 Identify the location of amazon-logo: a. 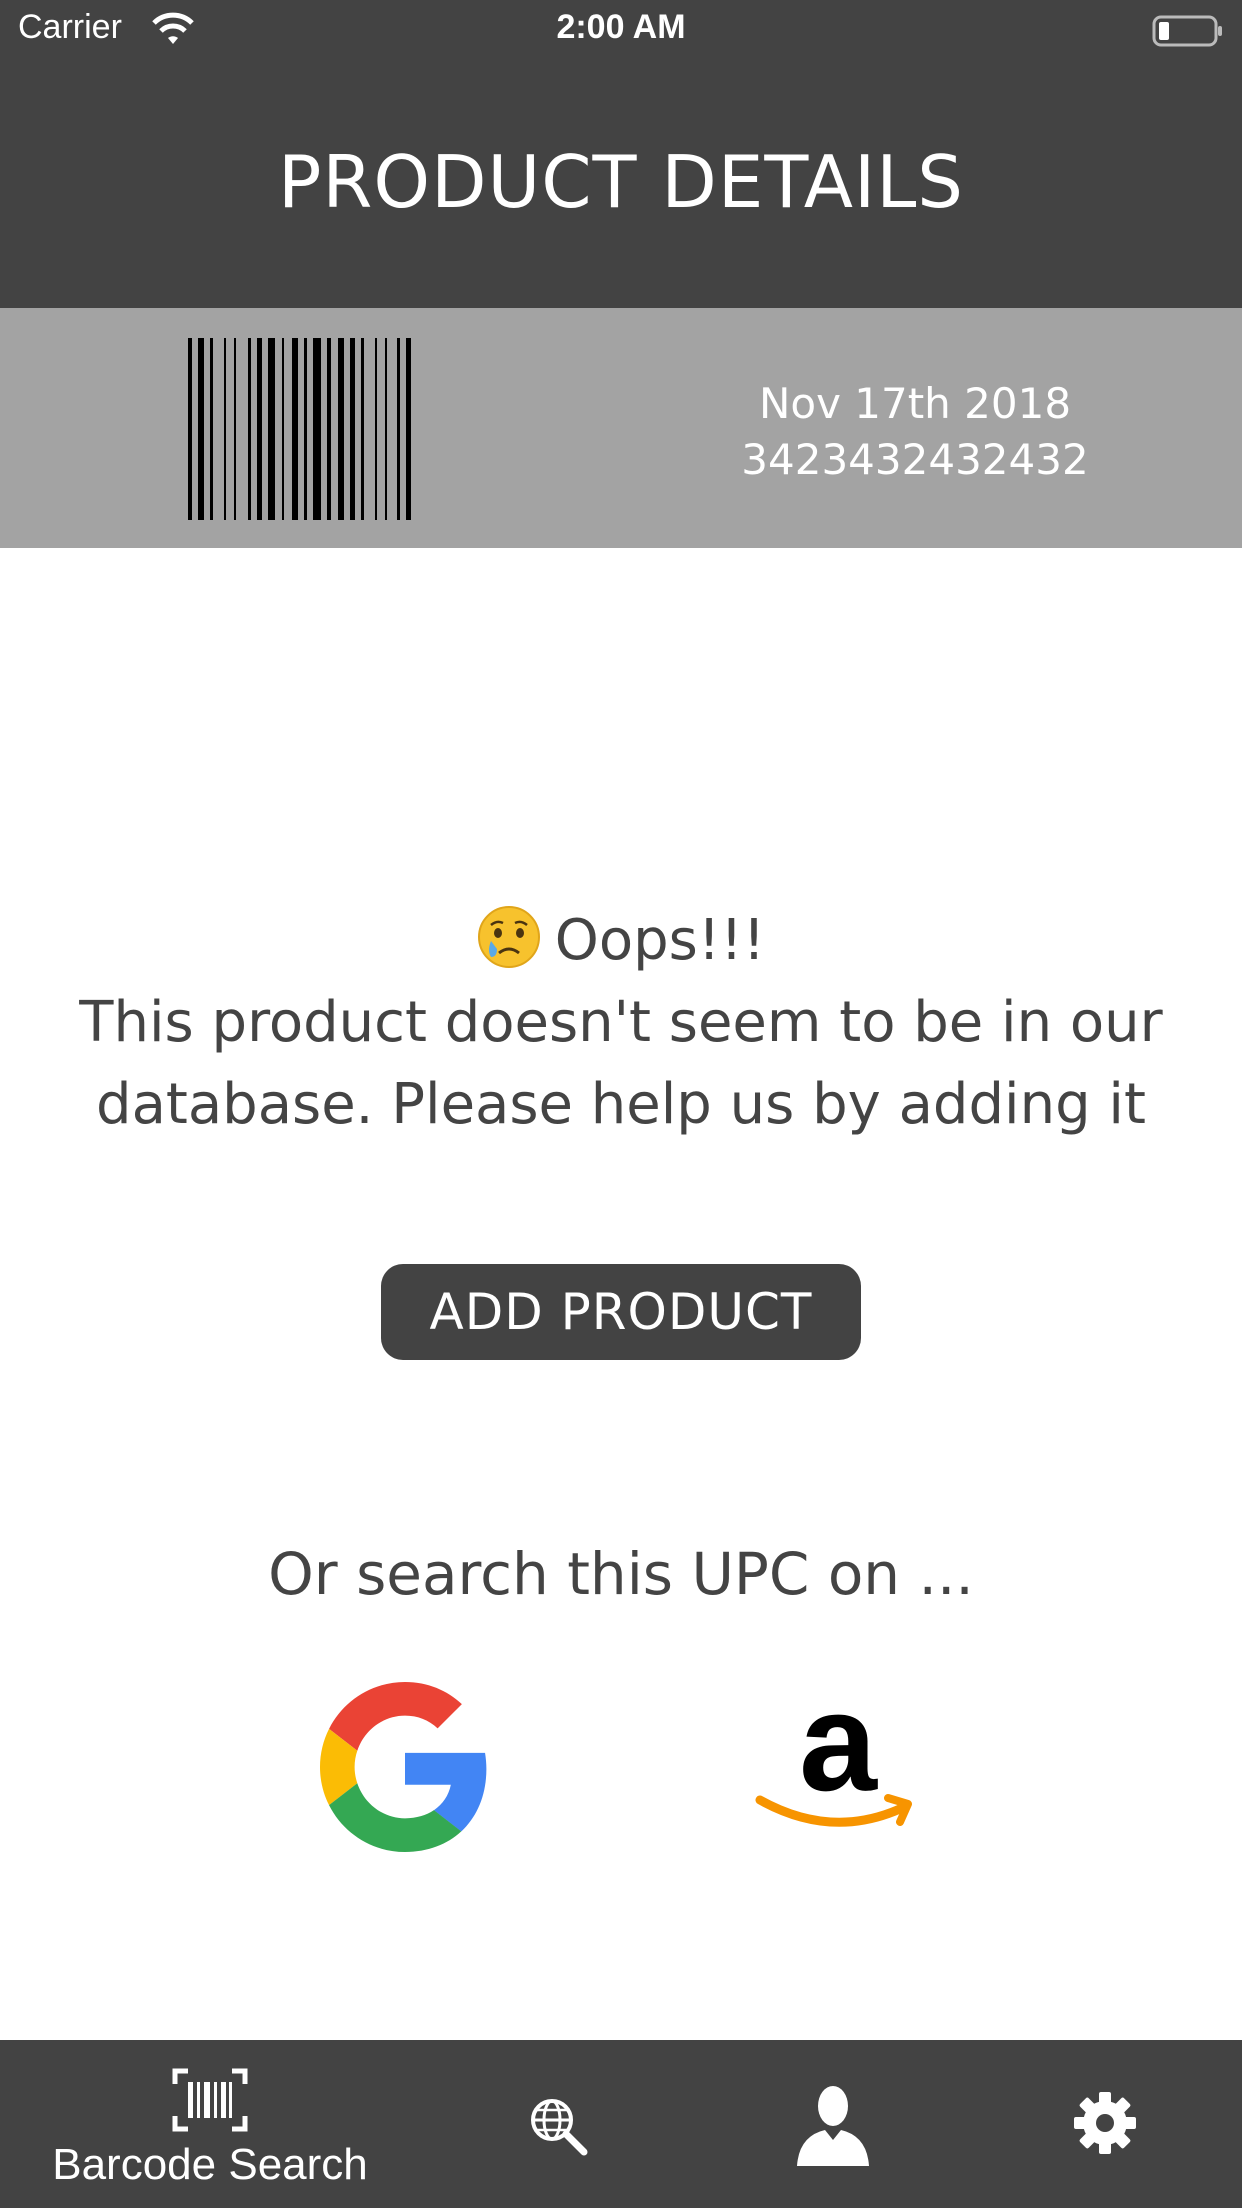
(838, 1765).